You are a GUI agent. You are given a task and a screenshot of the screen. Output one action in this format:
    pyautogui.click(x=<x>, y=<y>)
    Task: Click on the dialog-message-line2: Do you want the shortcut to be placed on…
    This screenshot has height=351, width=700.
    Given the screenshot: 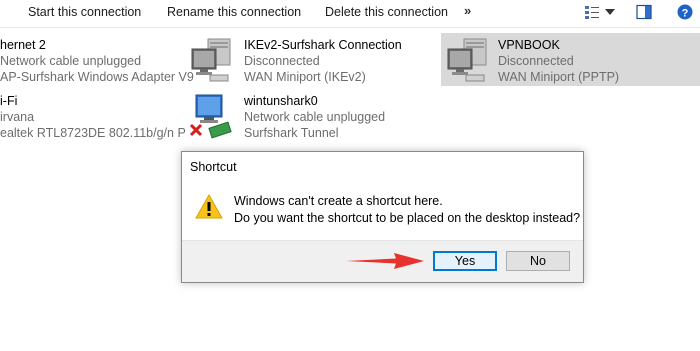 What is the action you would take?
    pyautogui.click(x=407, y=218)
    